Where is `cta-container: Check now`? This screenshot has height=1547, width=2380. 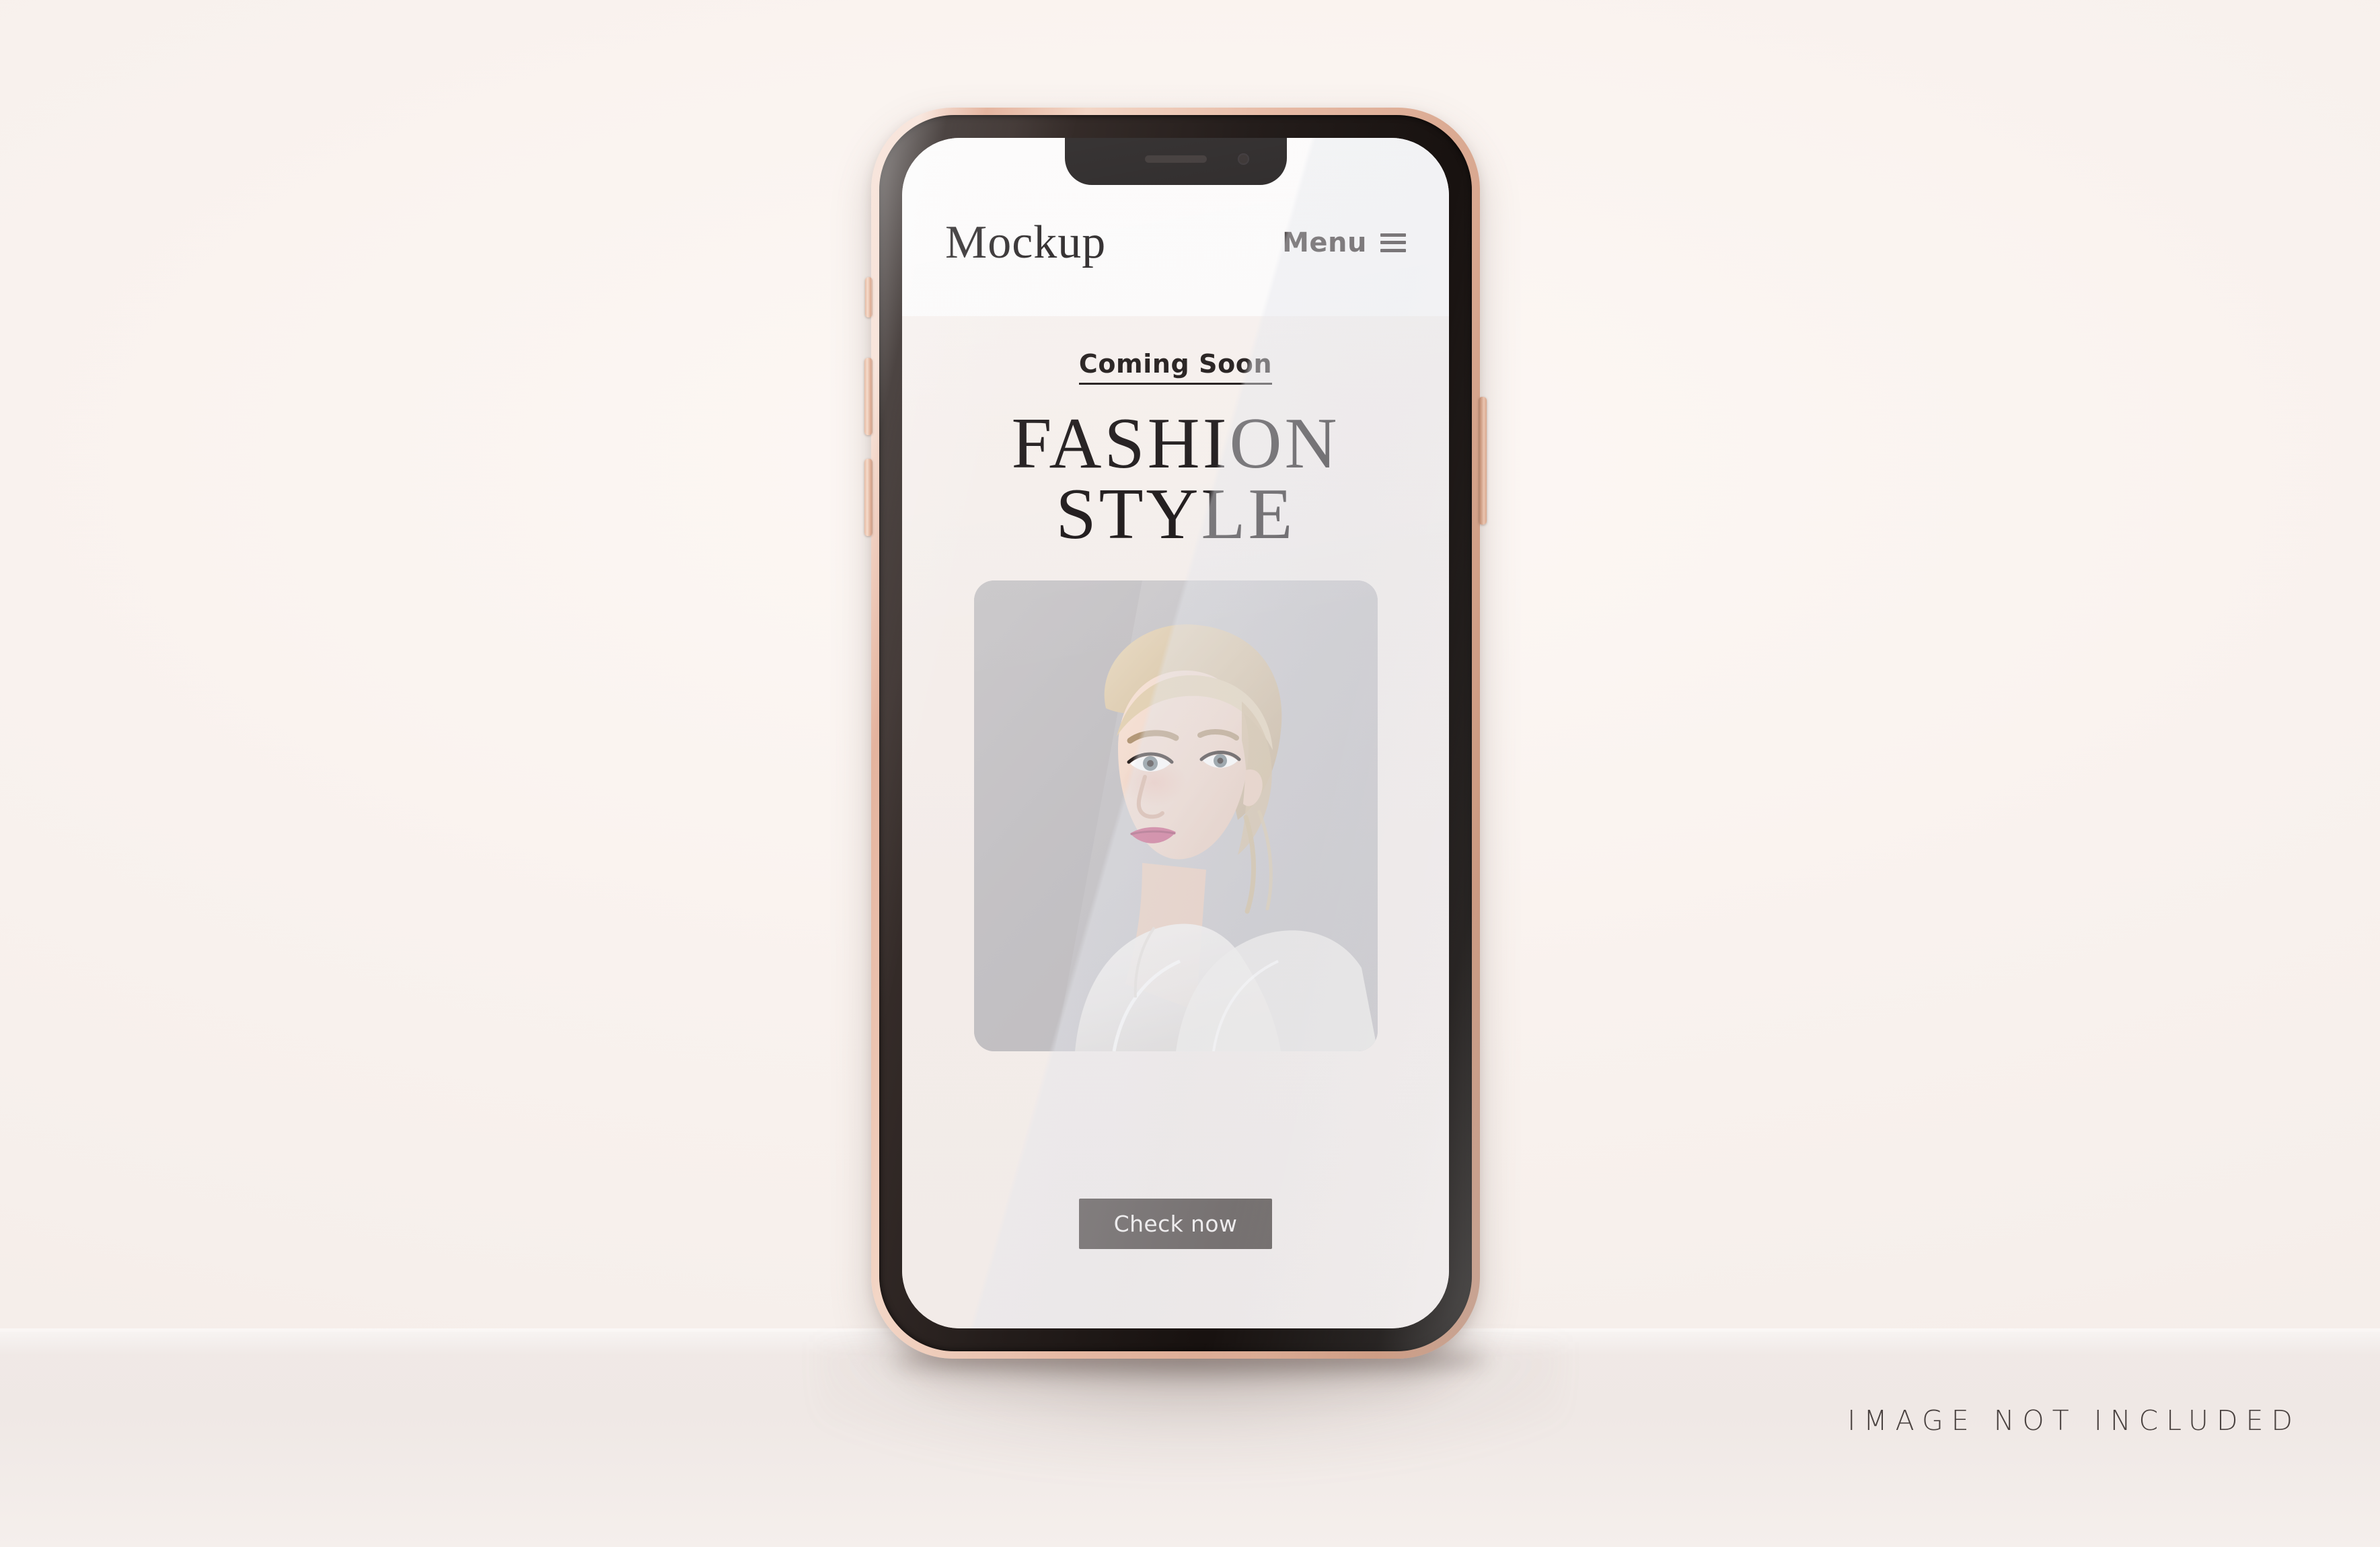
cta-container: Check now is located at coordinates (1175, 1224).